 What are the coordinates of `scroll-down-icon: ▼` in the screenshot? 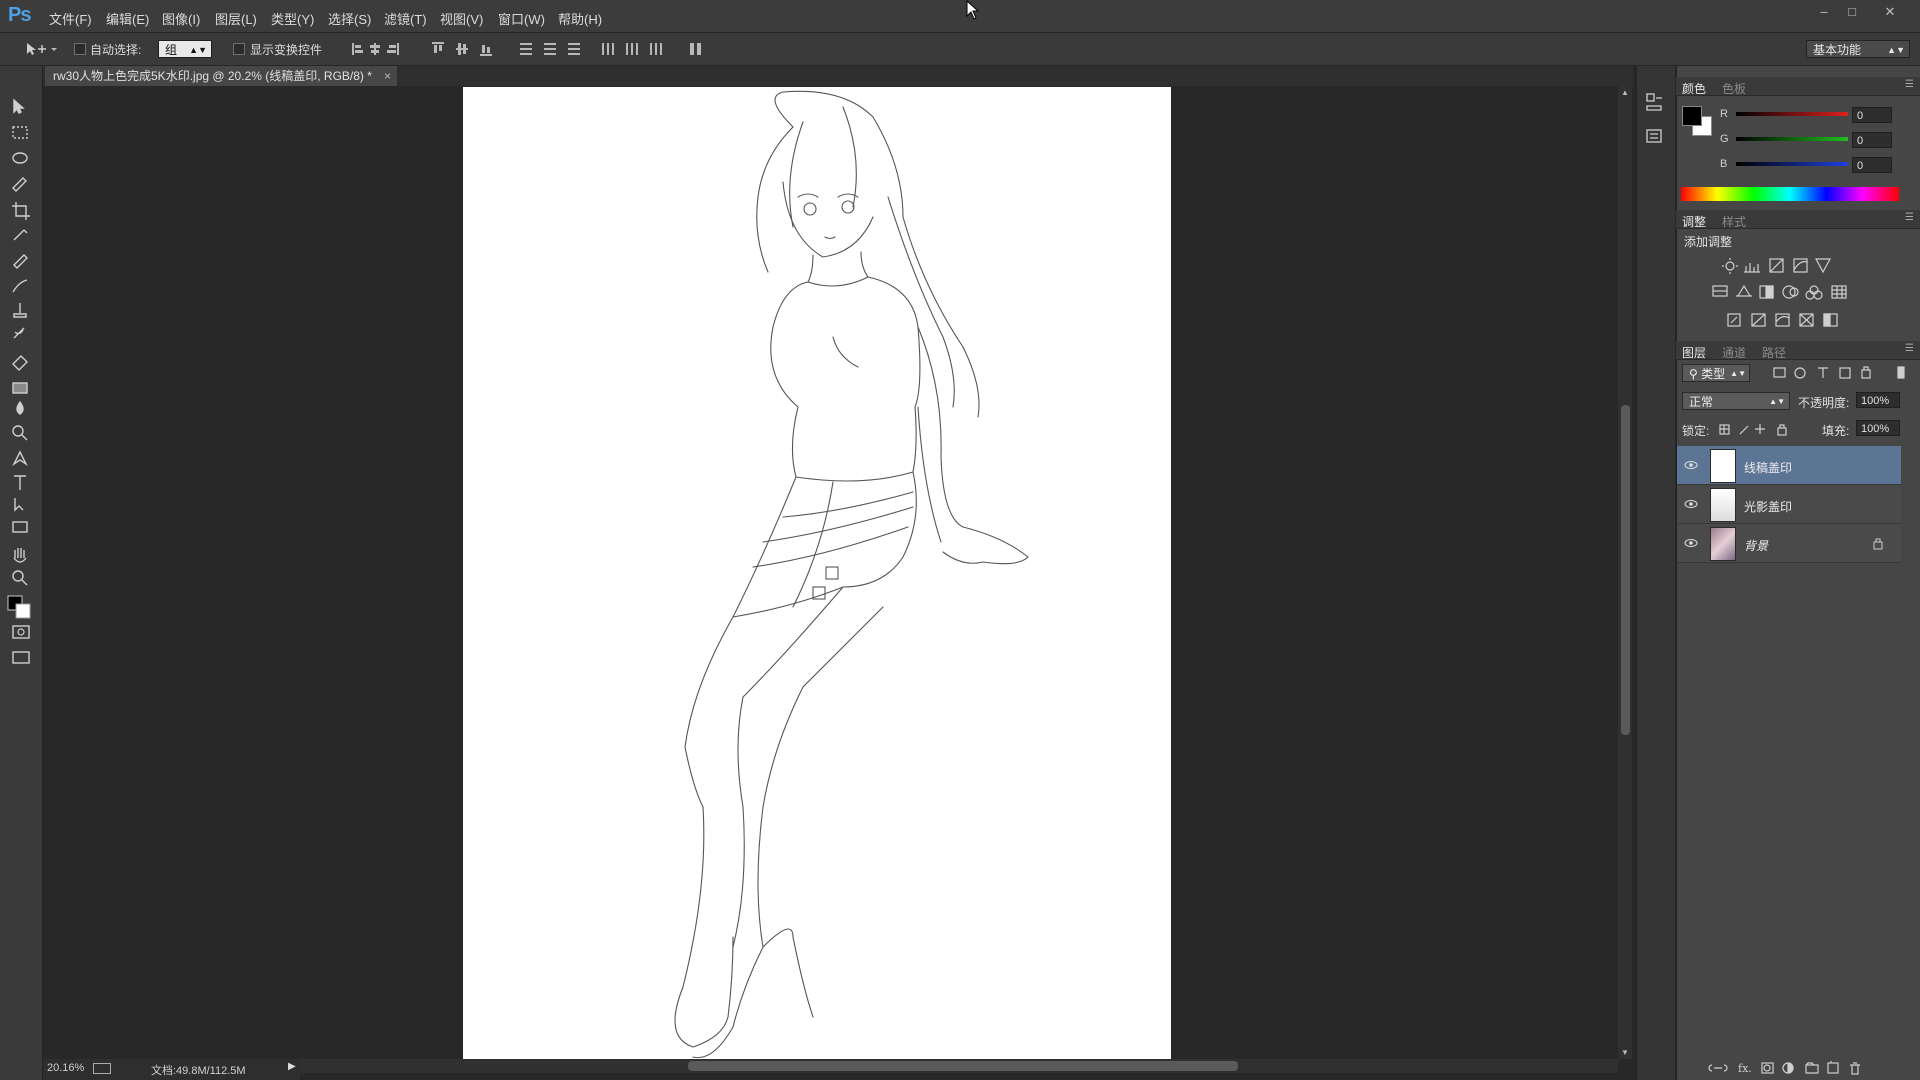 It's located at (1625, 1052).